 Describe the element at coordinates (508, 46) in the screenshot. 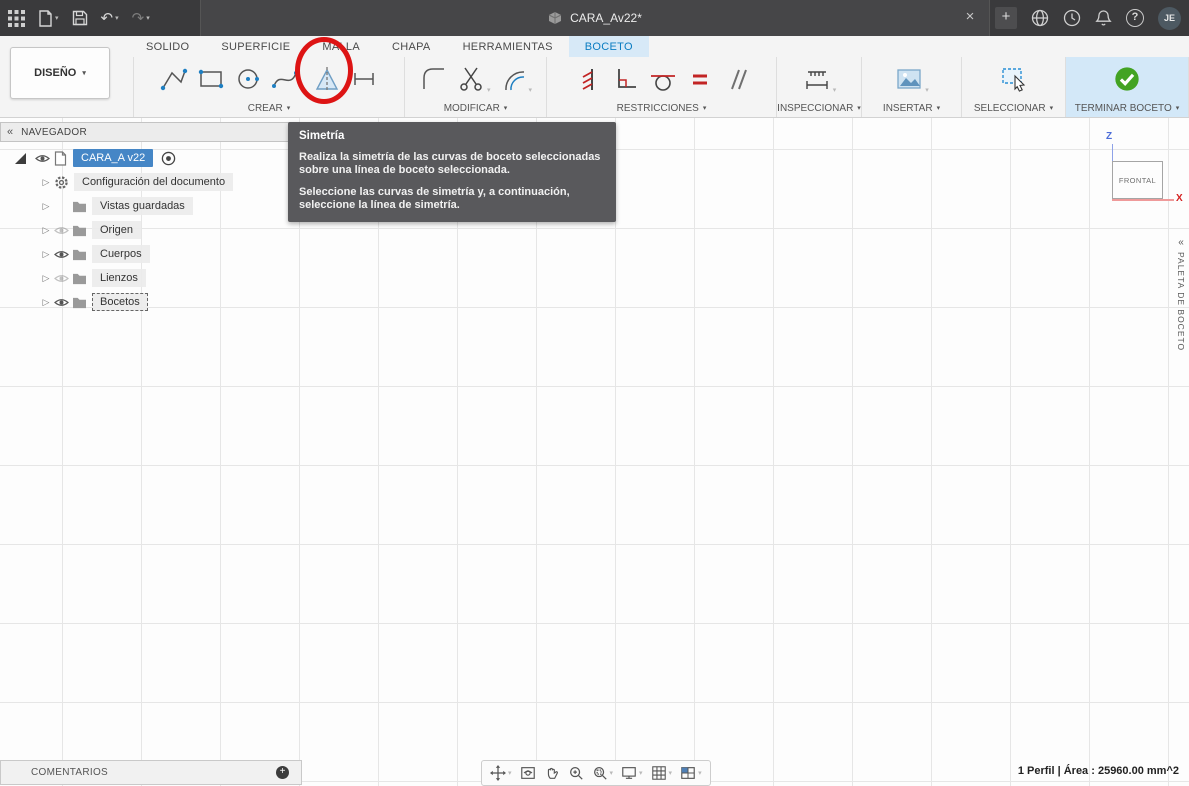

I see `tab-herramientas: HERRAMIENTAS` at that location.